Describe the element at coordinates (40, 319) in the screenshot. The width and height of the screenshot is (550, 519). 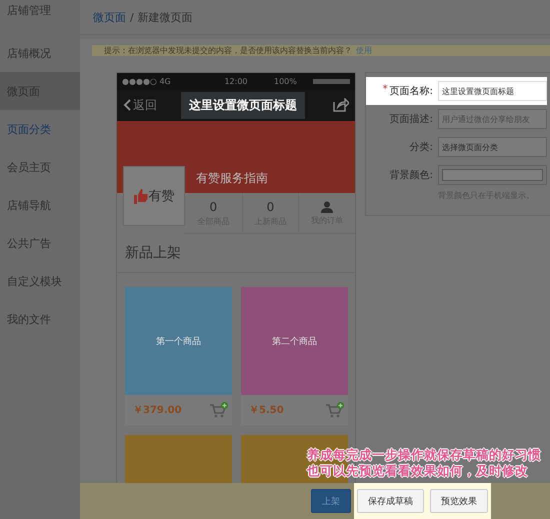
I see `sidebar-item: 我的文件` at that location.